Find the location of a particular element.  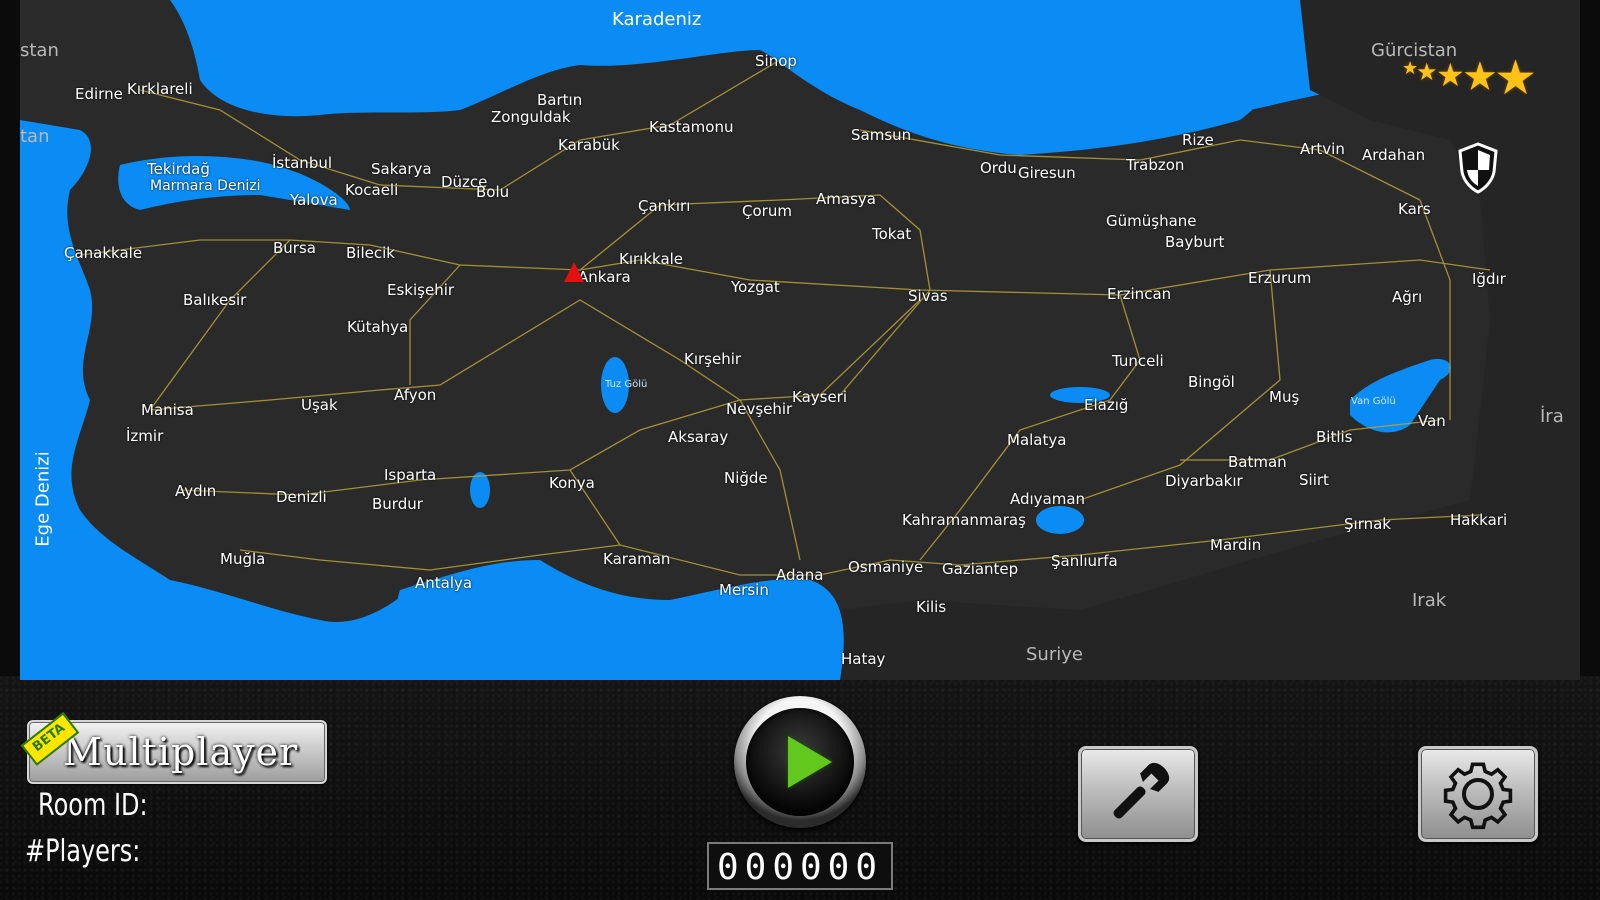

city-label: Kilis is located at coordinates (931, 607).